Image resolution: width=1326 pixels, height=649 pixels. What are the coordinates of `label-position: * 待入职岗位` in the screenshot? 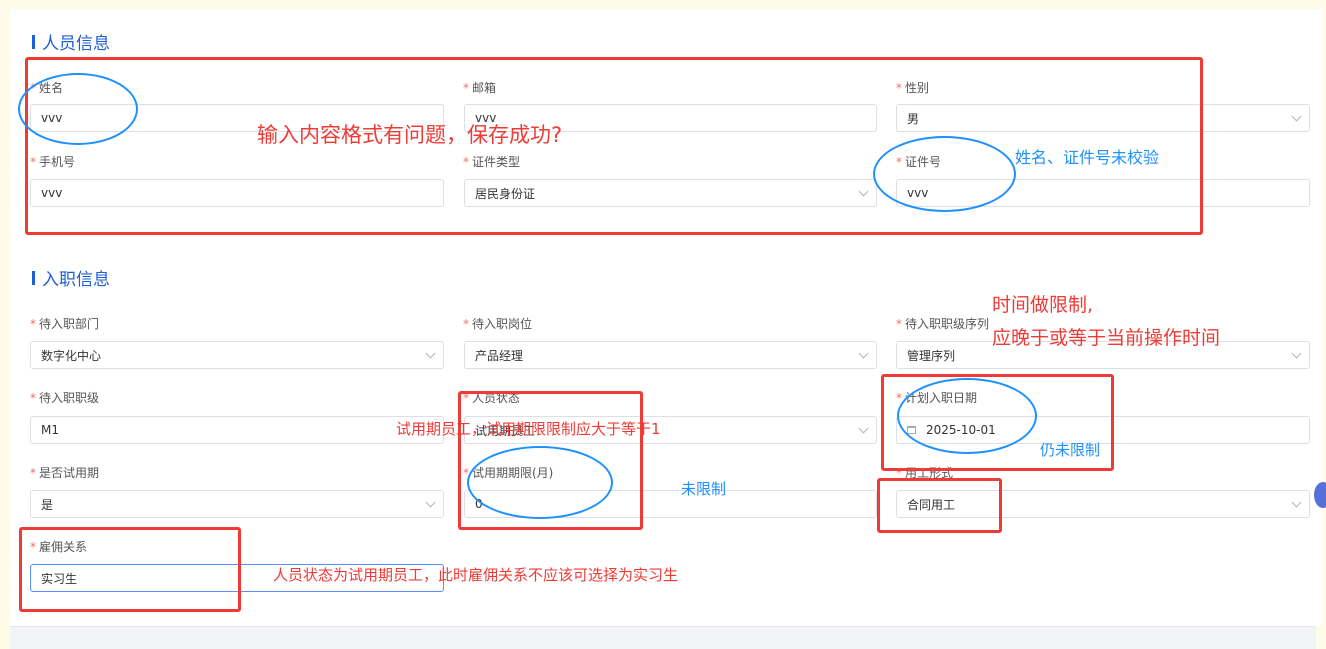 It's located at (498, 324).